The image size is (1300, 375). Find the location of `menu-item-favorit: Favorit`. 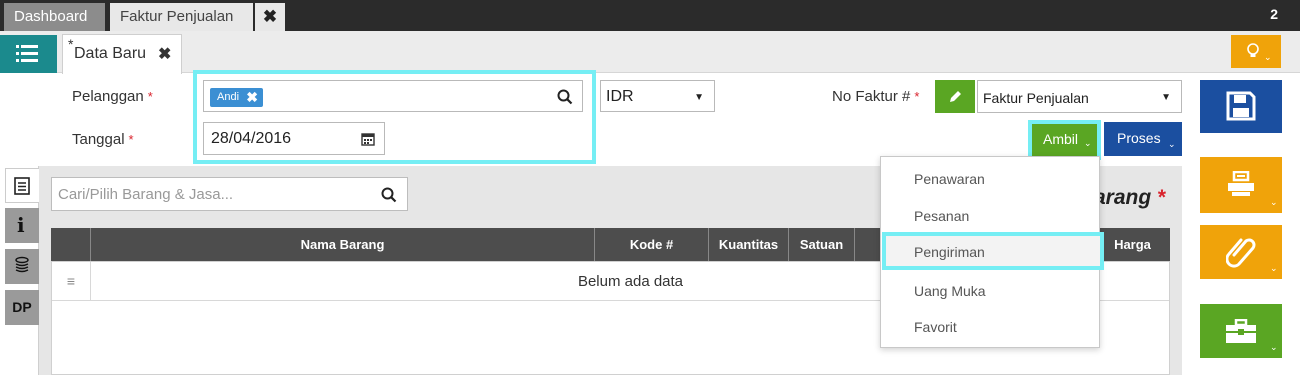

menu-item-favorit: Favorit is located at coordinates (990, 327).